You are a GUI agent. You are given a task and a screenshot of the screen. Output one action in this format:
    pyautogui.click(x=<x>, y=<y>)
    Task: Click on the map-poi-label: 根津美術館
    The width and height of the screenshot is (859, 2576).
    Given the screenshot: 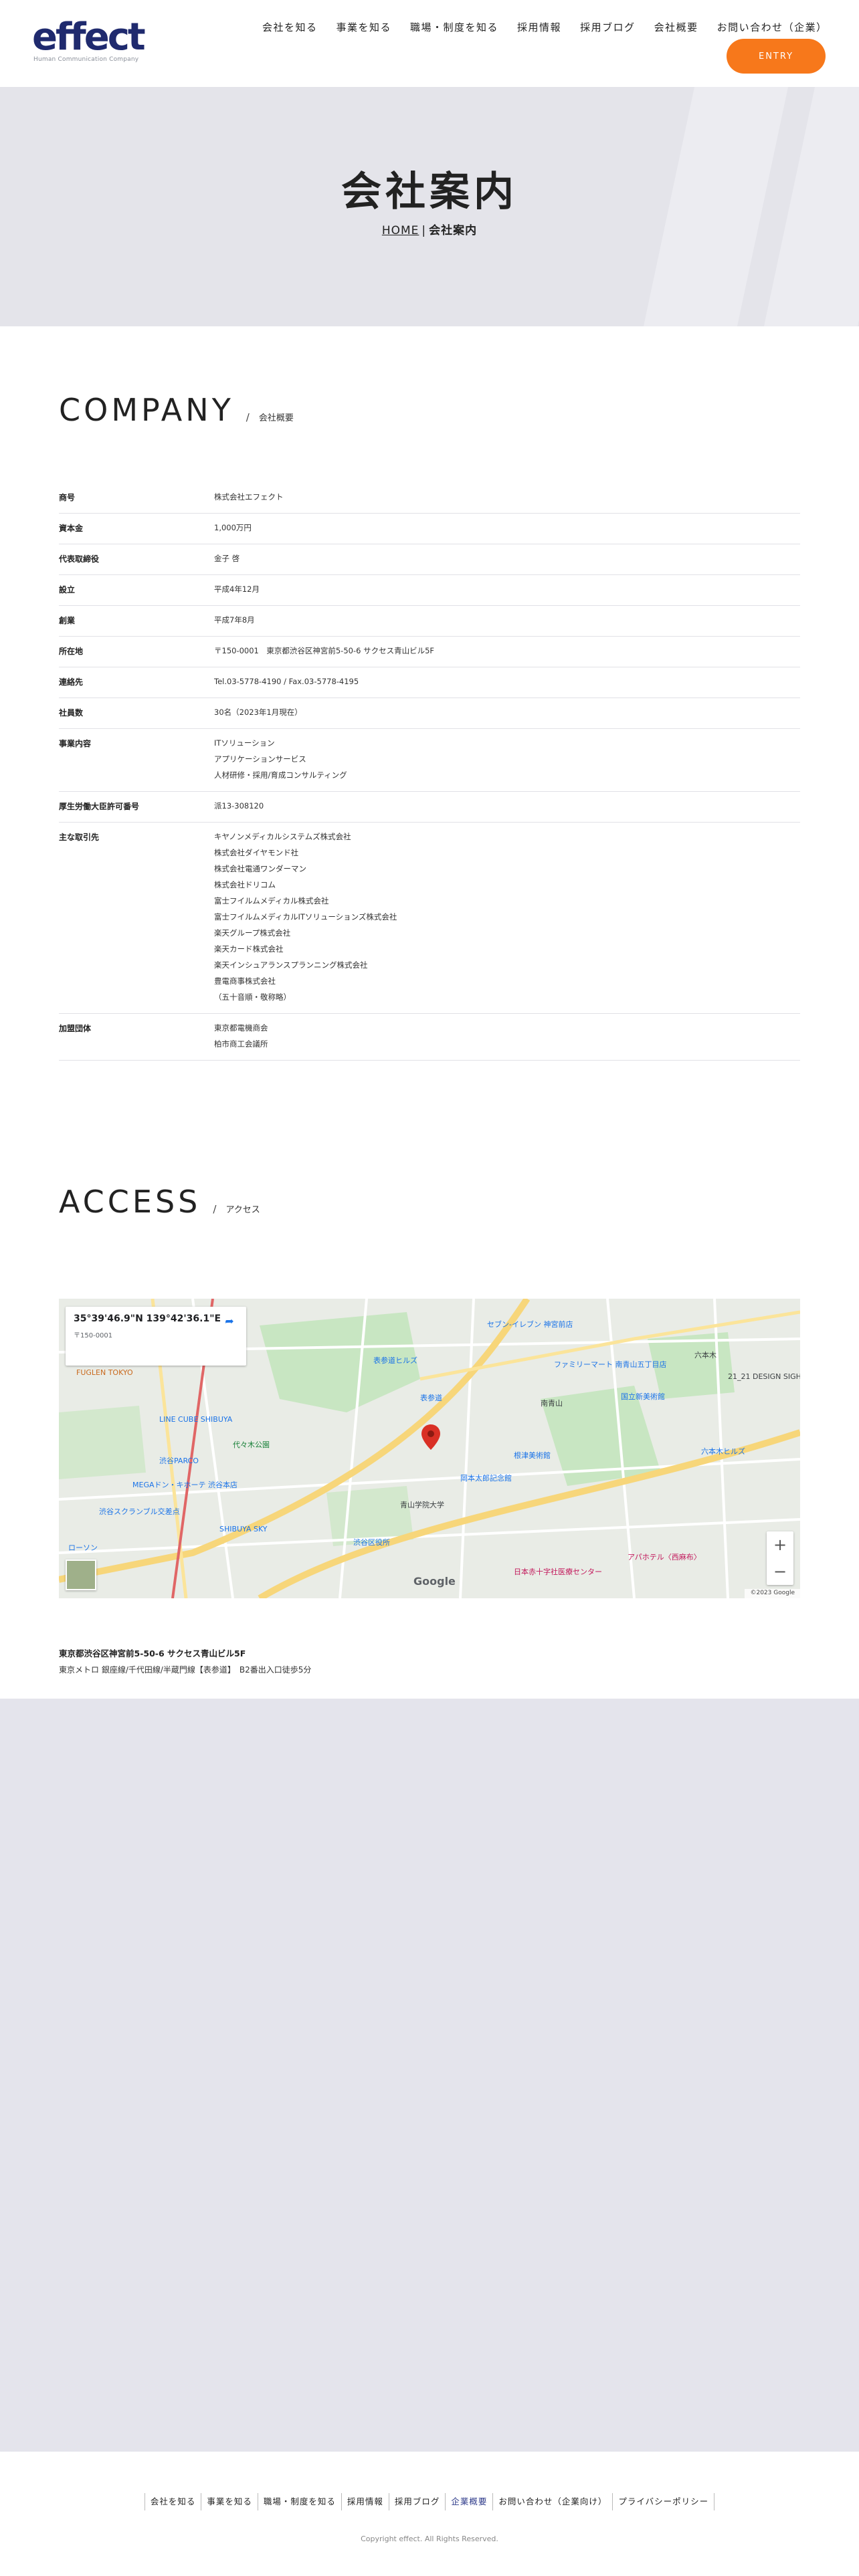 What is the action you would take?
    pyautogui.click(x=532, y=1455)
    